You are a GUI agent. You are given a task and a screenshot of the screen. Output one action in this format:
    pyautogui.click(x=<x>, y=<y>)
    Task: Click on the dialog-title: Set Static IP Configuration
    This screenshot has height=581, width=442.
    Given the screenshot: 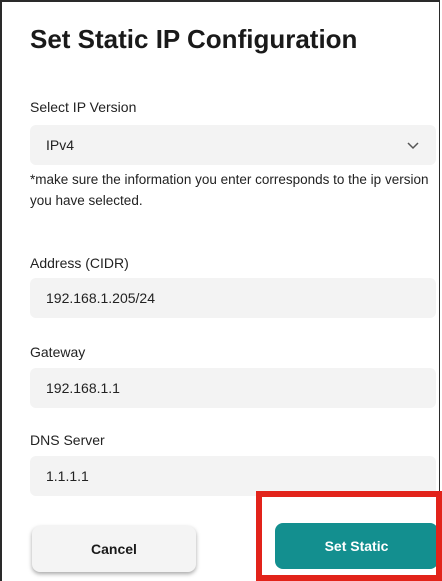 What is the action you would take?
    pyautogui.click(x=194, y=39)
    